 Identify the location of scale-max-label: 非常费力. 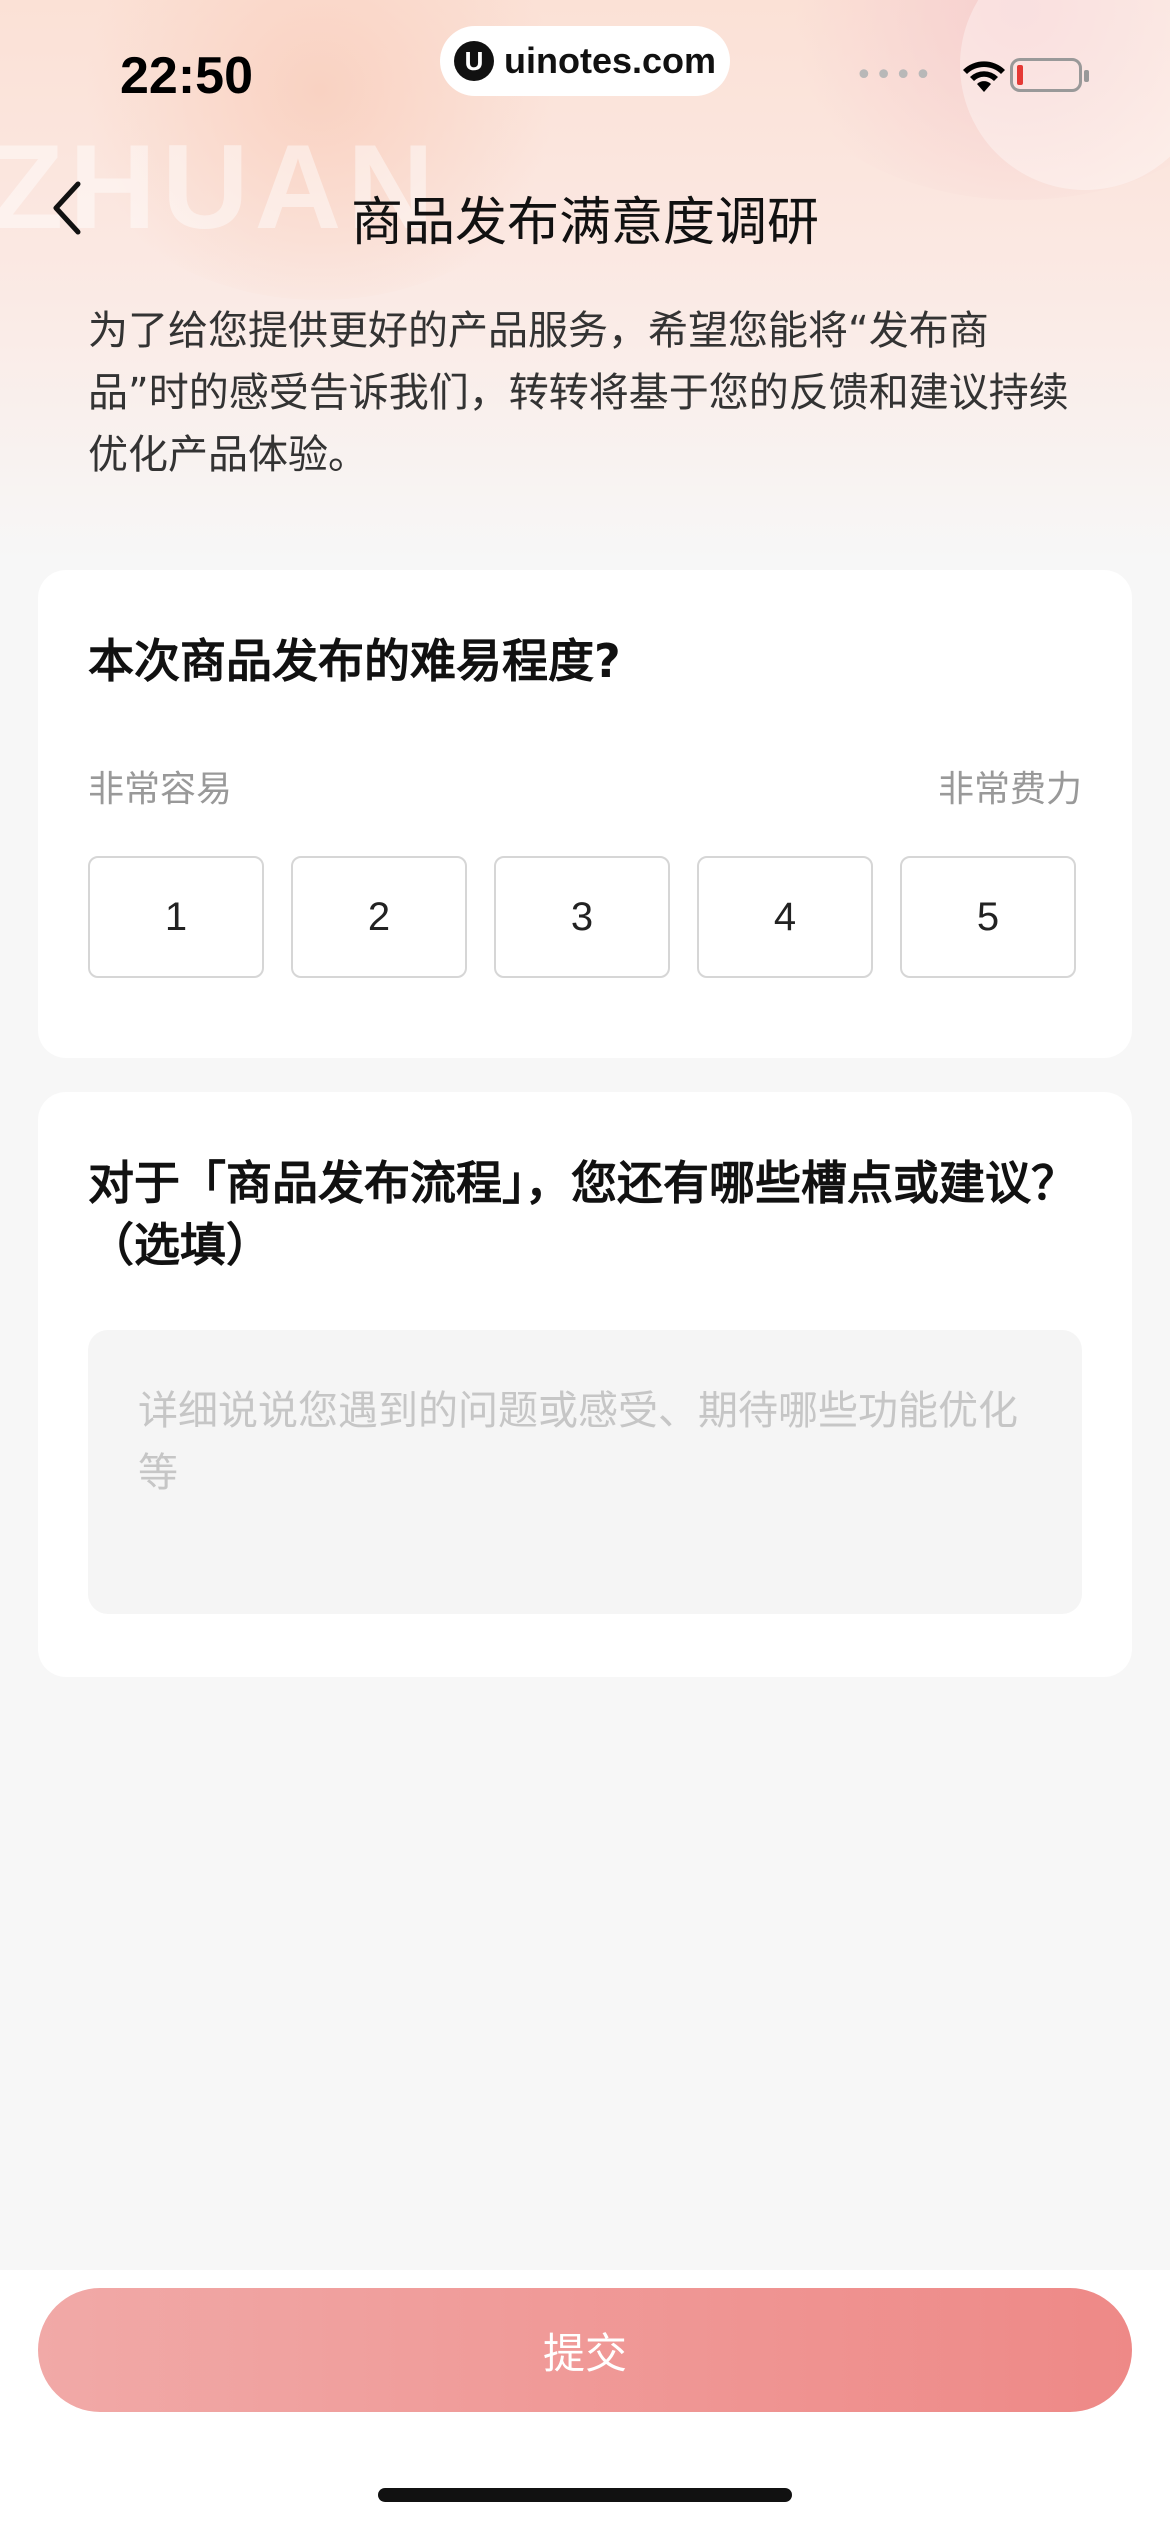
(1009, 789).